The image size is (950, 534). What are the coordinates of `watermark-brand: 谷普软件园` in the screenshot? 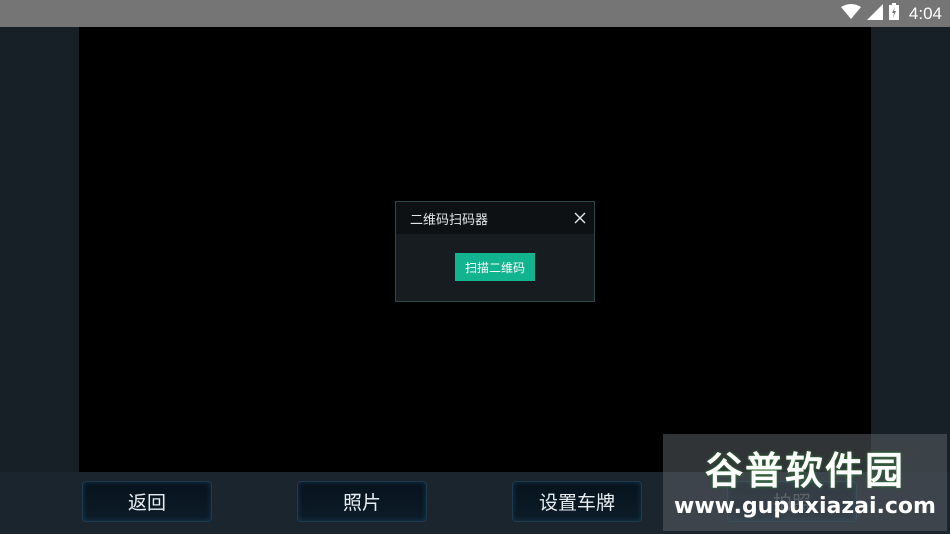 It's located at (804, 471).